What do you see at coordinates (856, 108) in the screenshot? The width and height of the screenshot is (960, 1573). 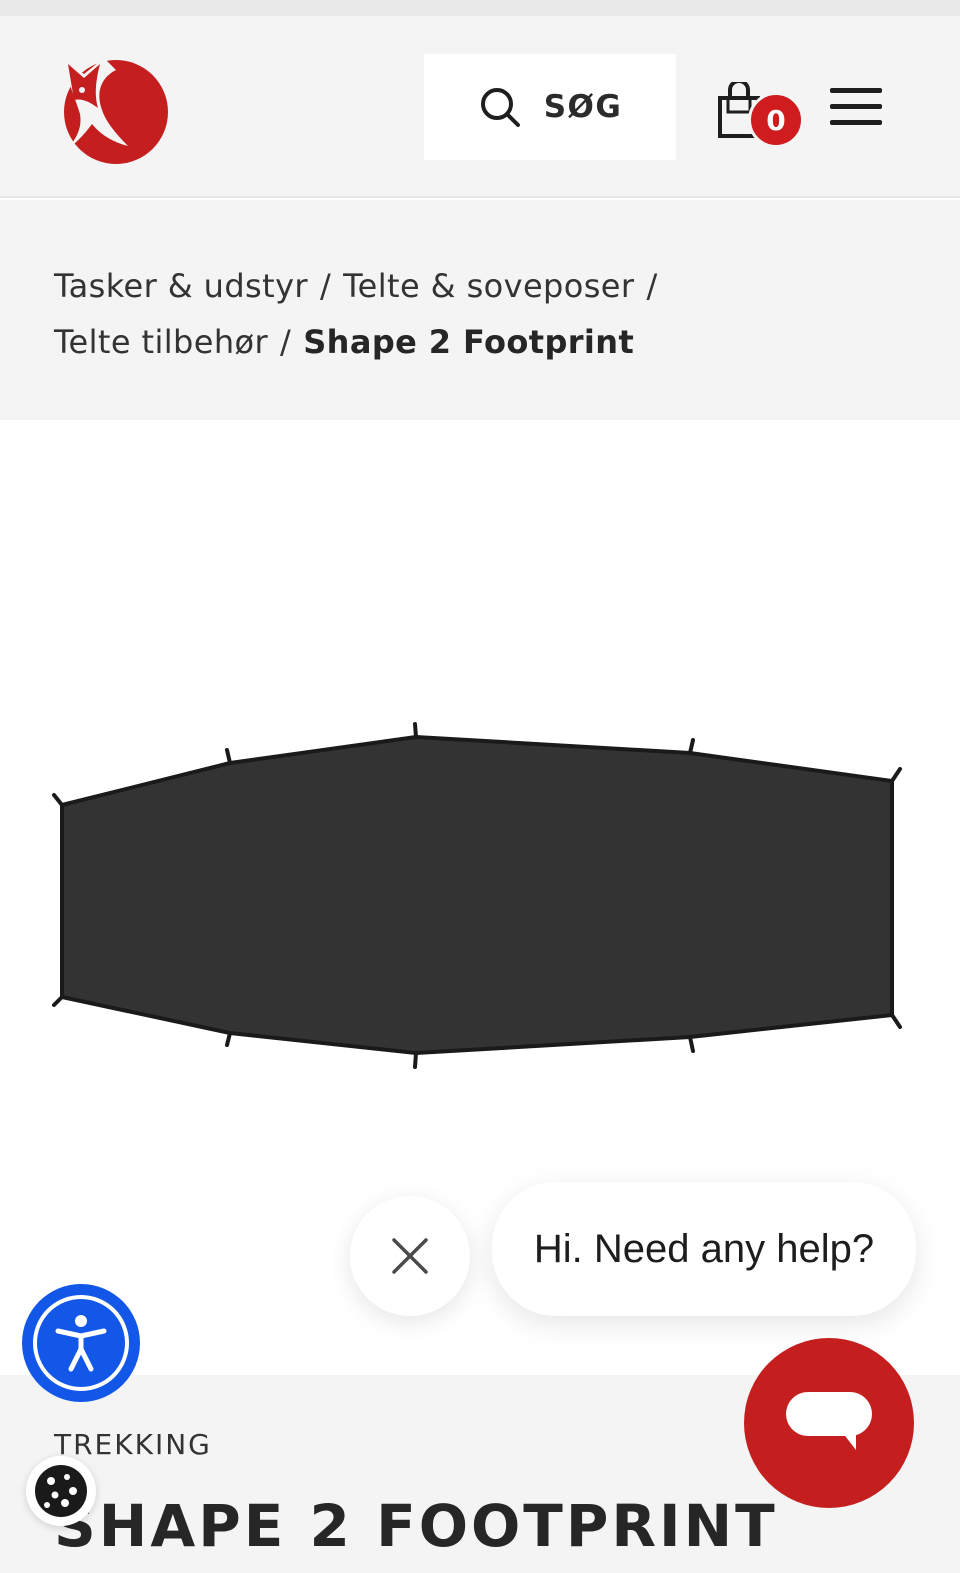 I see `menu-button` at bounding box center [856, 108].